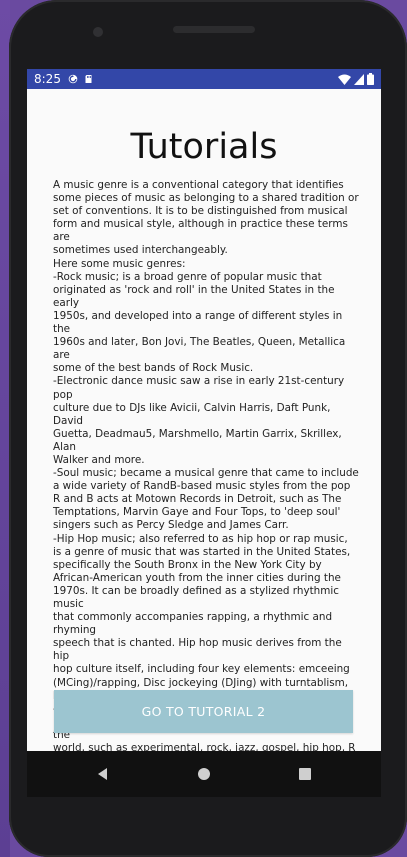 The image size is (407, 857). What do you see at coordinates (204, 79) in the screenshot?
I see `status-bar: 8:25` at bounding box center [204, 79].